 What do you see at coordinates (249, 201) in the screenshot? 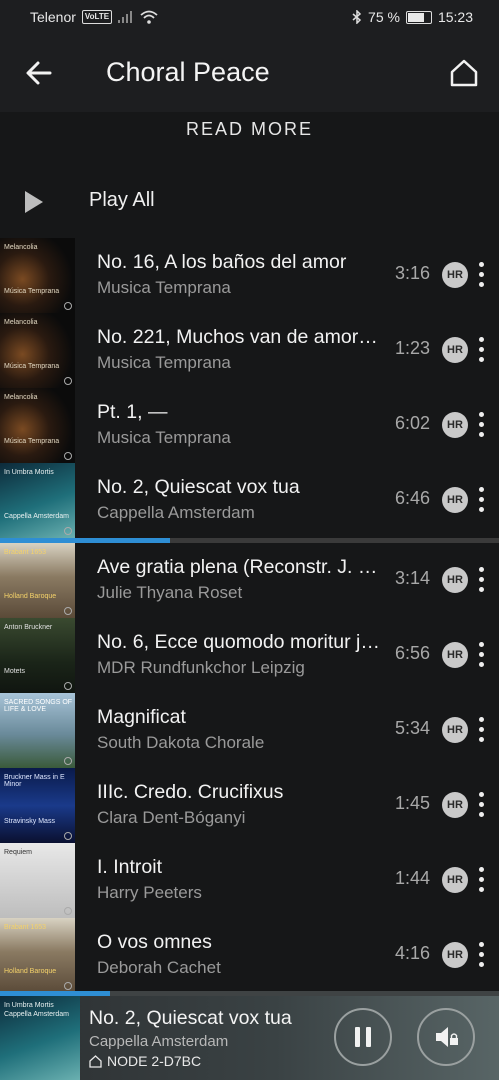
I see `play-all-row: Play All` at bounding box center [249, 201].